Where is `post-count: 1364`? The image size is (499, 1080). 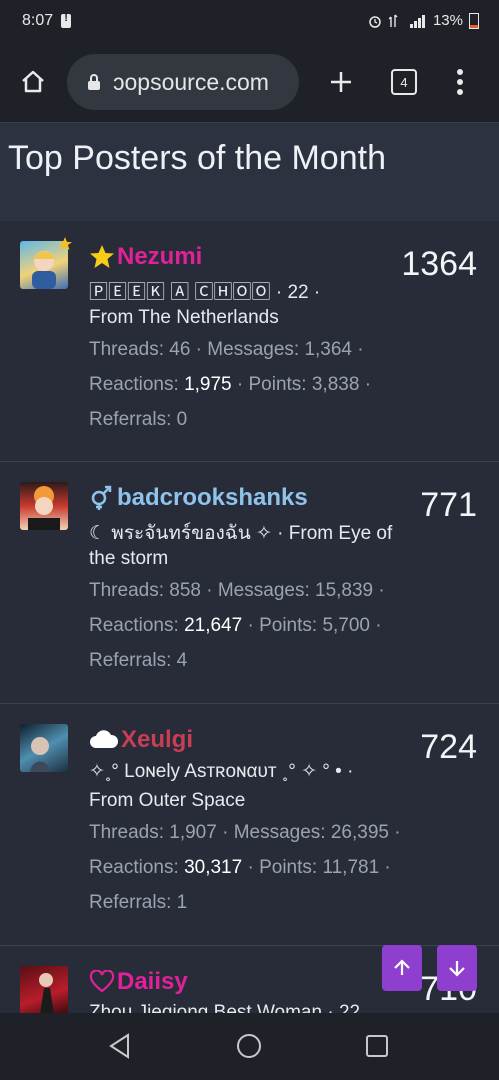
post-count: 1364 is located at coordinates (439, 264).